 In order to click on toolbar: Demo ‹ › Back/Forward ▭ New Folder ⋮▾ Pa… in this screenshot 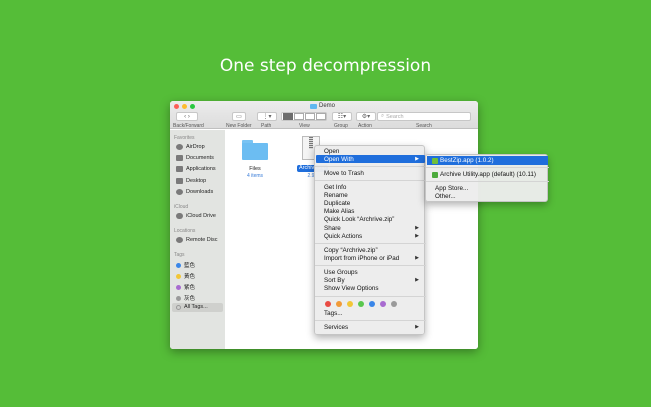, I will do `click(324, 115)`.